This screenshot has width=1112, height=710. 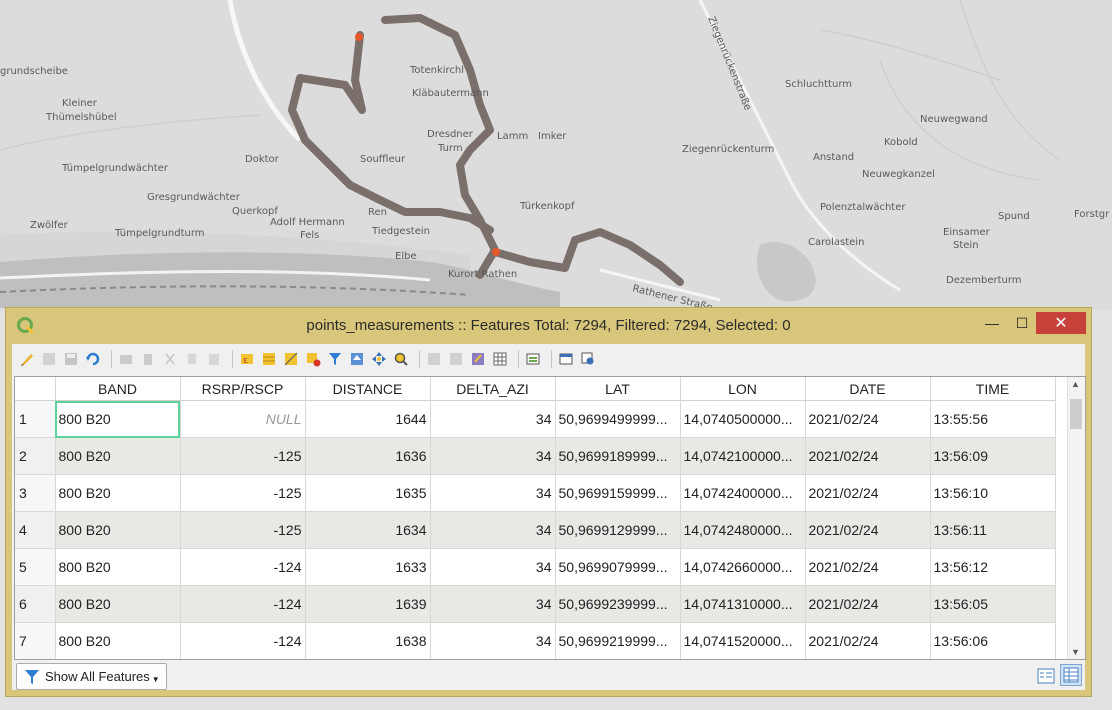 What do you see at coordinates (35, 567) in the screenshot?
I see `row-number: 5` at bounding box center [35, 567].